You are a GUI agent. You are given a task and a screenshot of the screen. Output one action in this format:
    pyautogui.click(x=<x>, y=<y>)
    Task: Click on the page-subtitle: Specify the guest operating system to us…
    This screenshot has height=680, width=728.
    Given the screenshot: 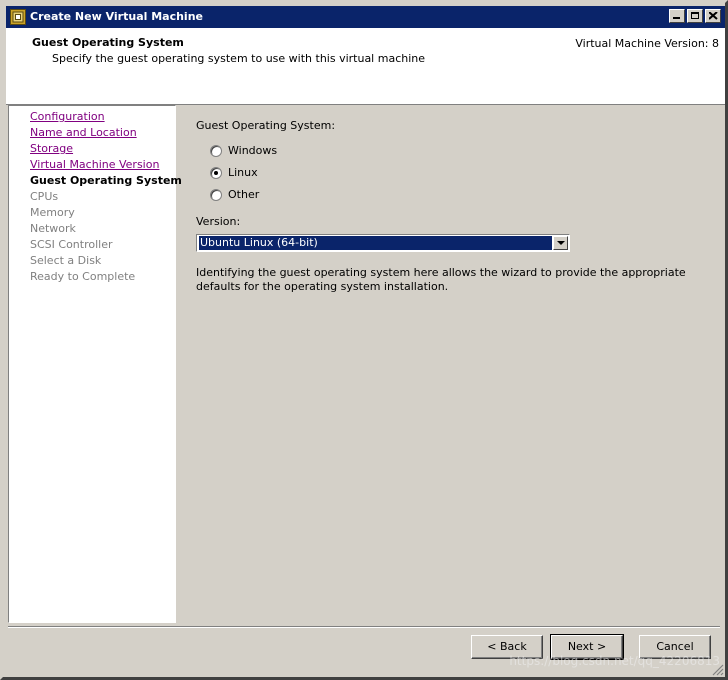 What is the action you would take?
    pyautogui.click(x=239, y=58)
    